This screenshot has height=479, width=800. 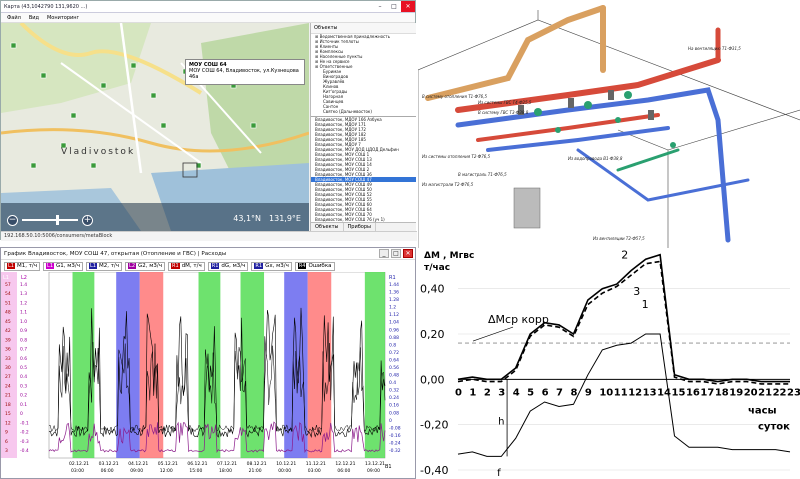 What do you see at coordinates (394, 330) in the screenshot?
I see `right-tick: 0.96` at bounding box center [394, 330].